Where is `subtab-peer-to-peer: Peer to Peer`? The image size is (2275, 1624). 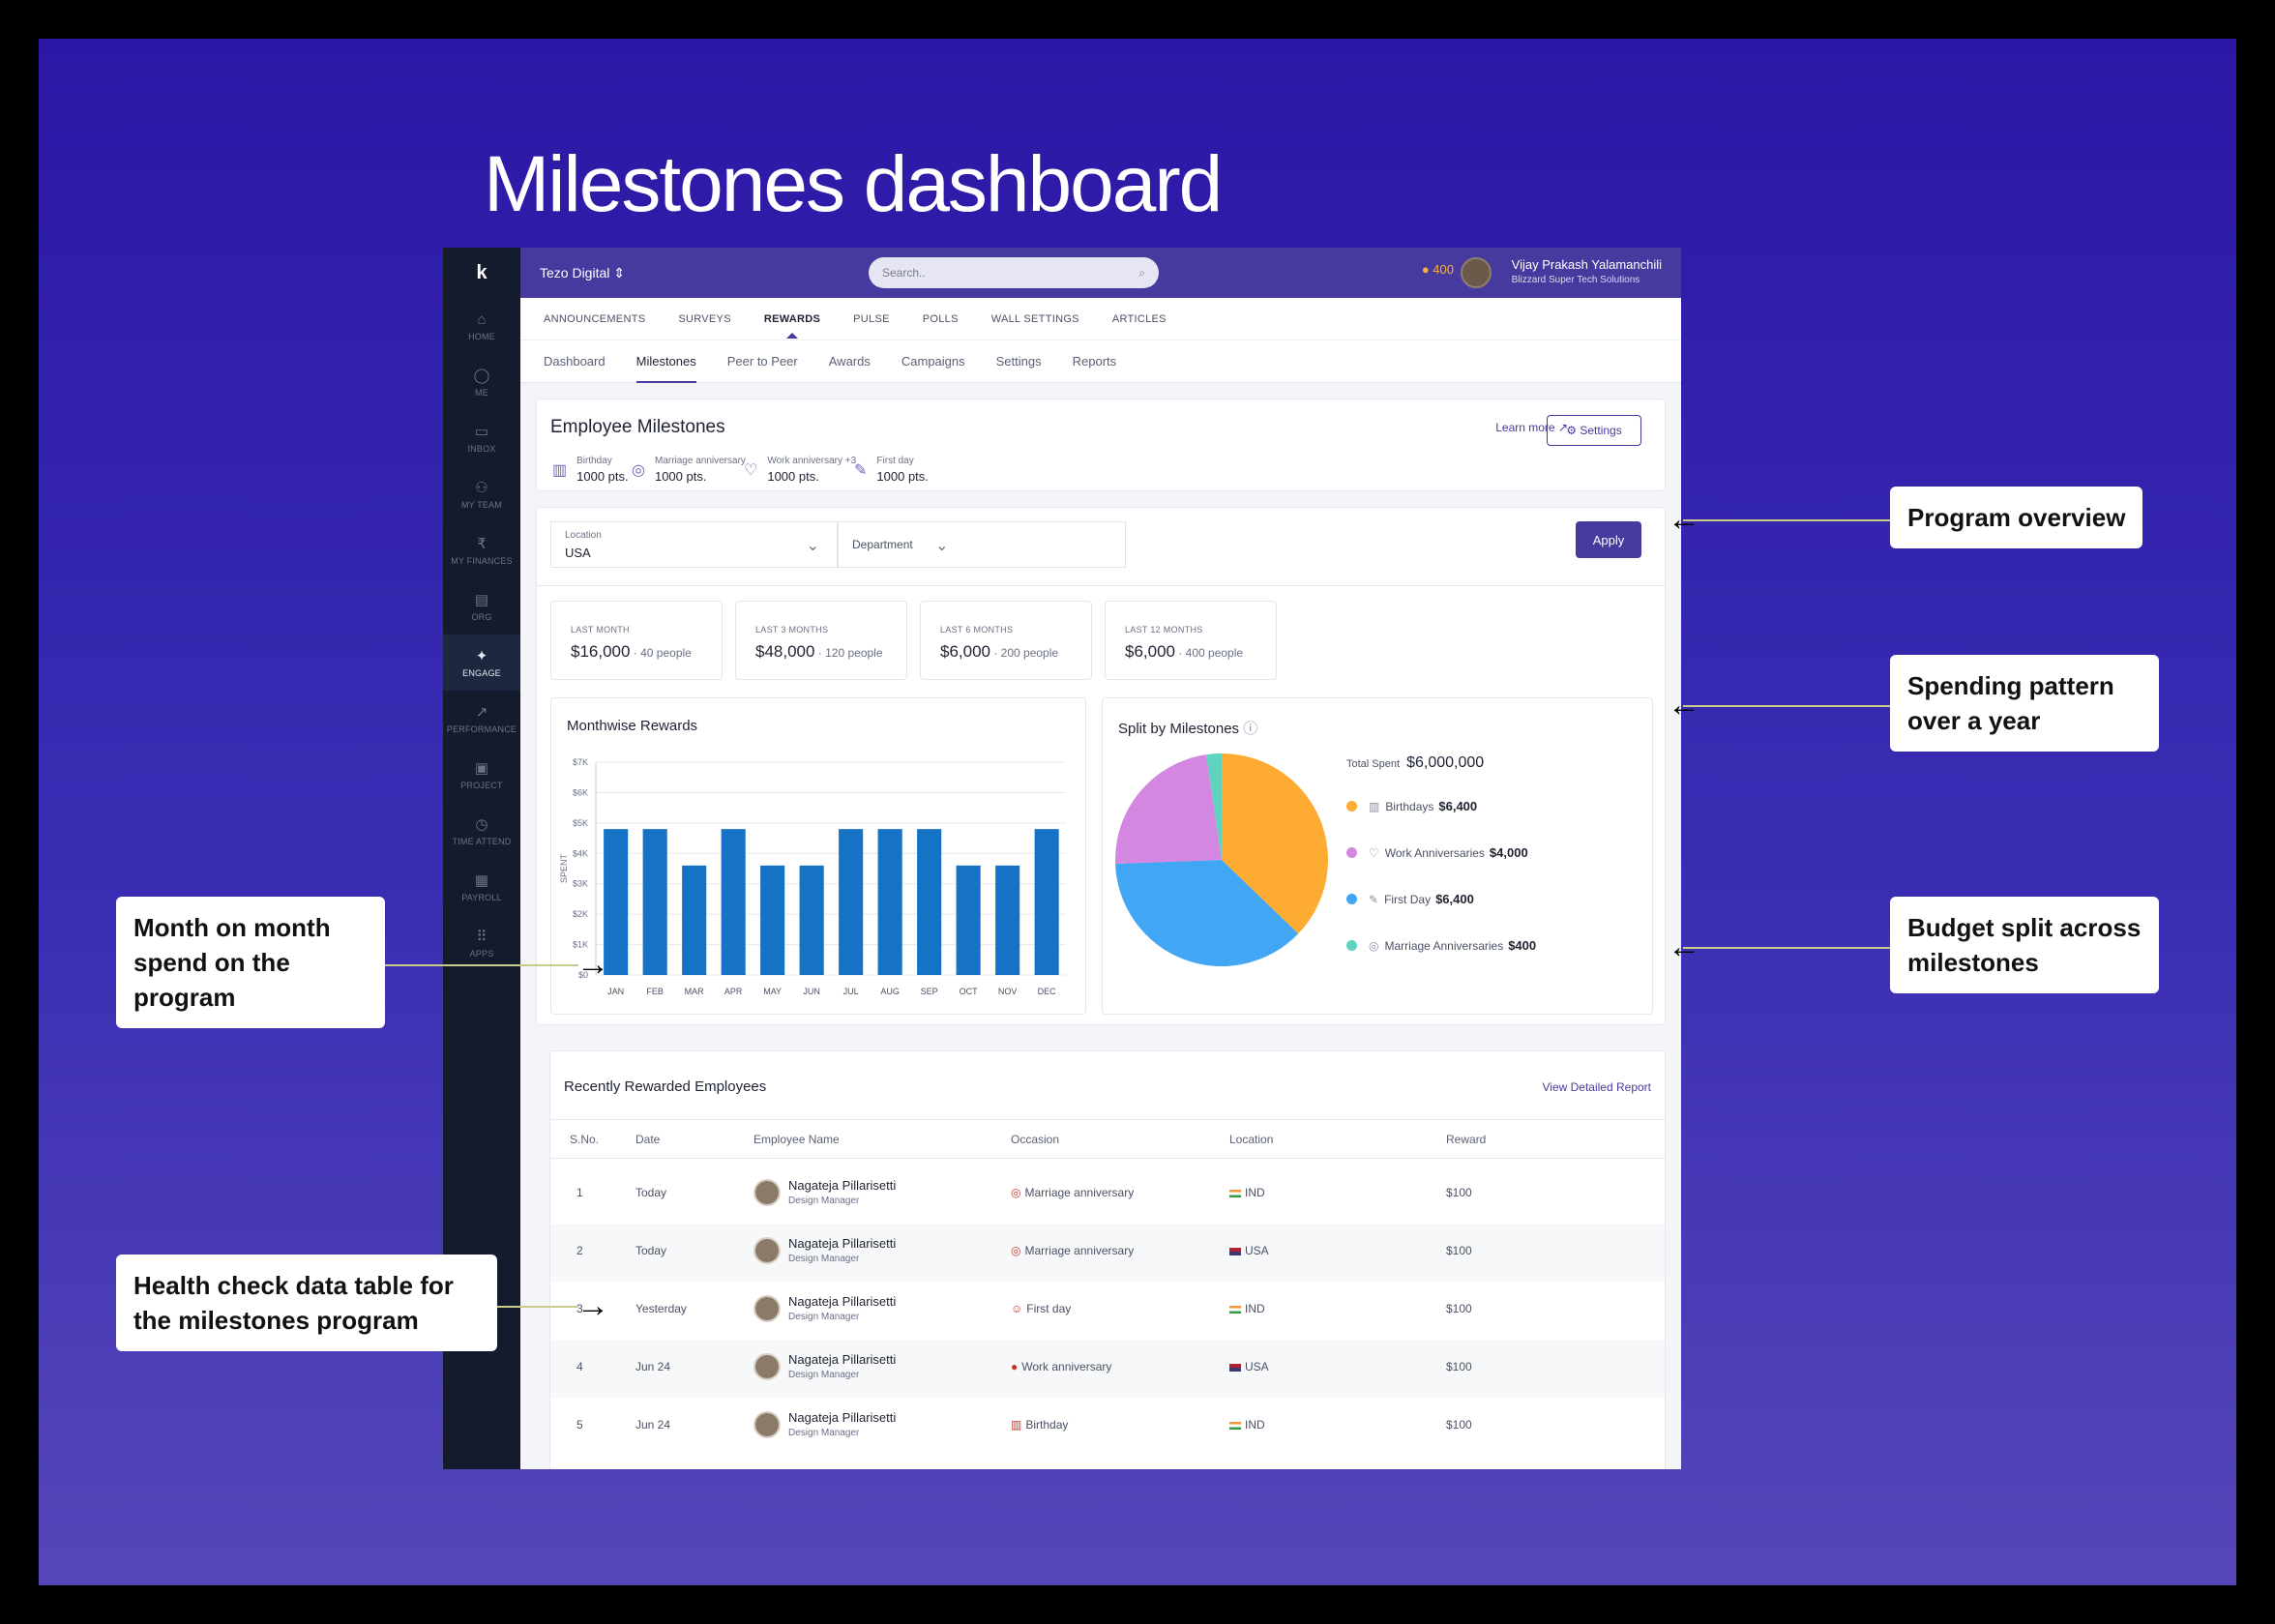
subtab-peer-to-peer: Peer to Peer is located at coordinates (762, 362).